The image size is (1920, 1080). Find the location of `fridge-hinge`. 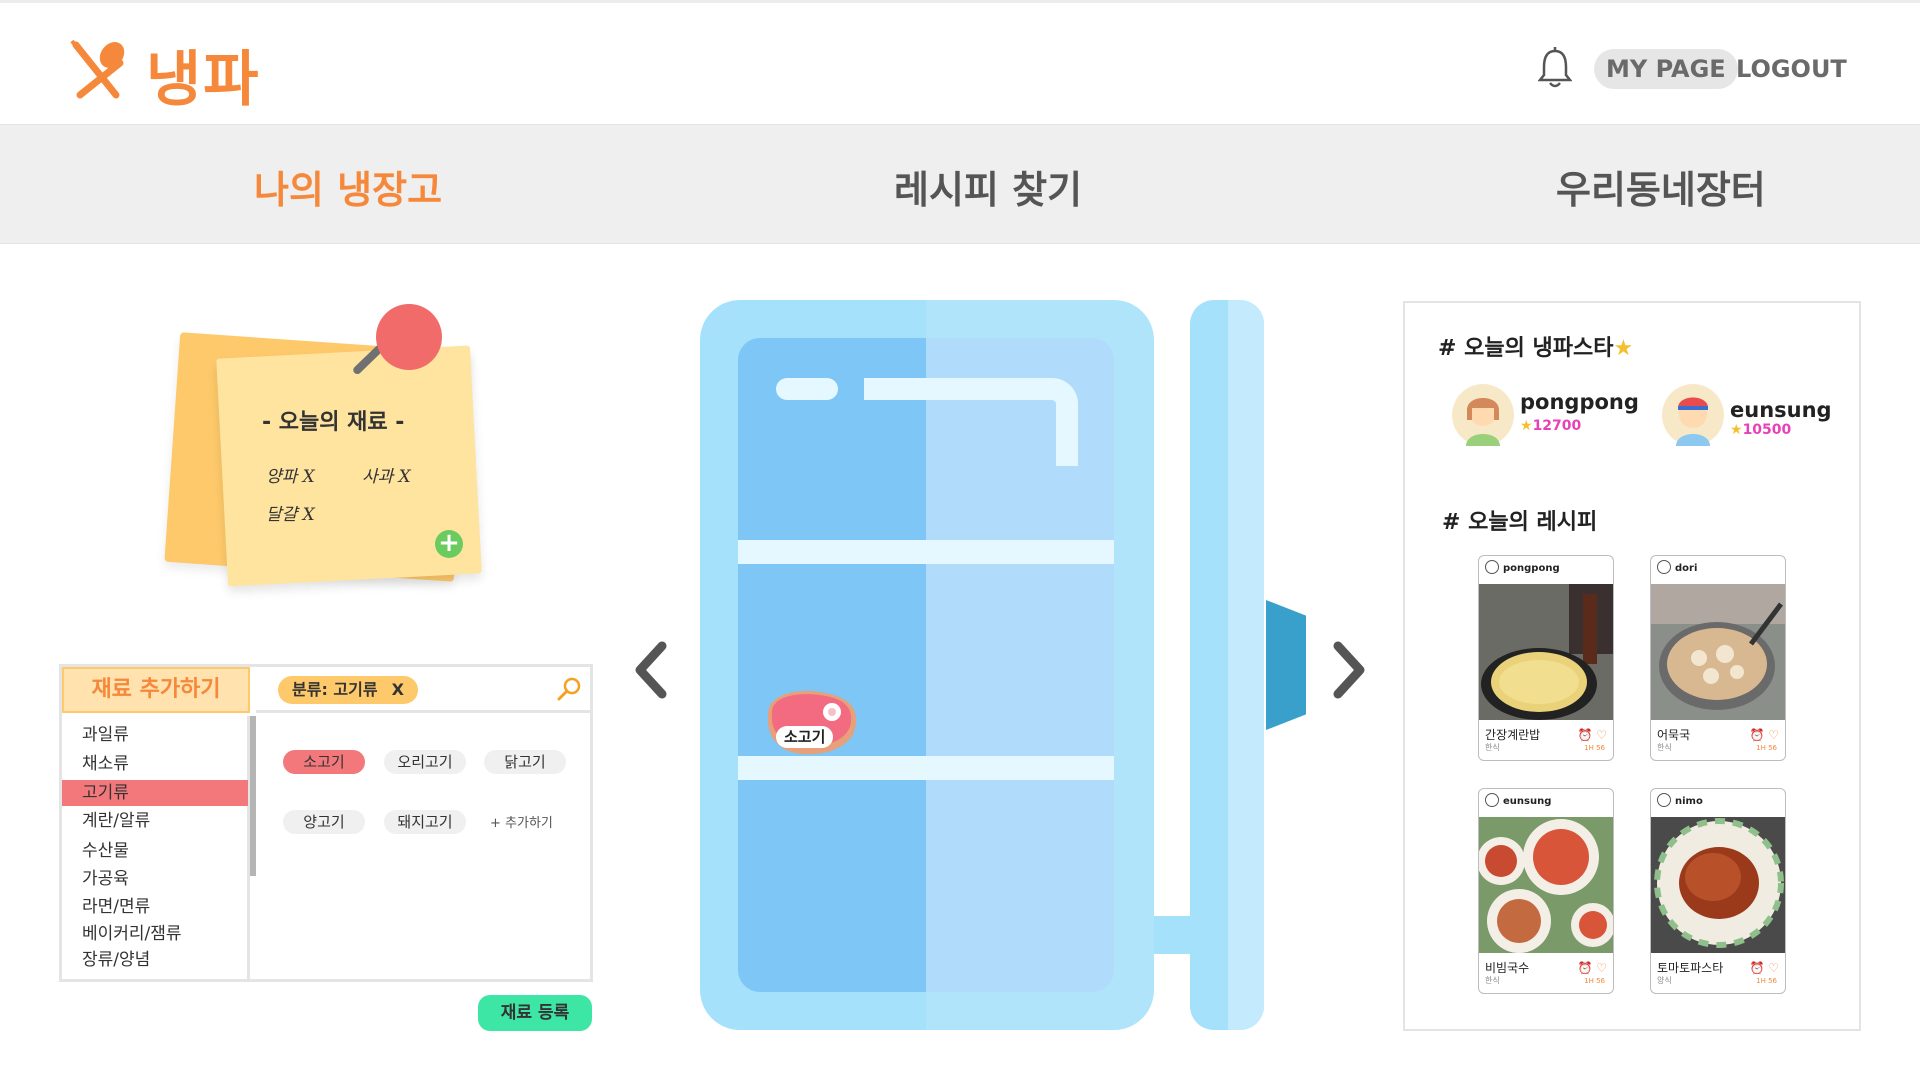

fridge-hinge is located at coordinates (1172, 935).